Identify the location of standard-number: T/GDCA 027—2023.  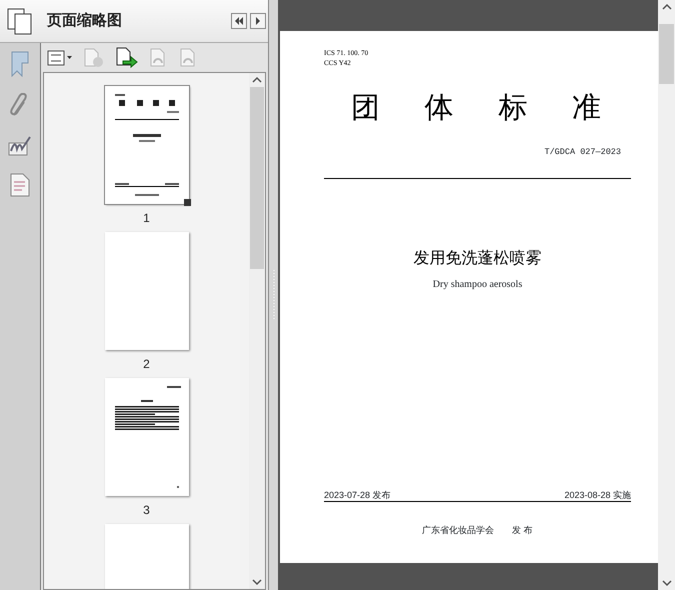
(582, 152).